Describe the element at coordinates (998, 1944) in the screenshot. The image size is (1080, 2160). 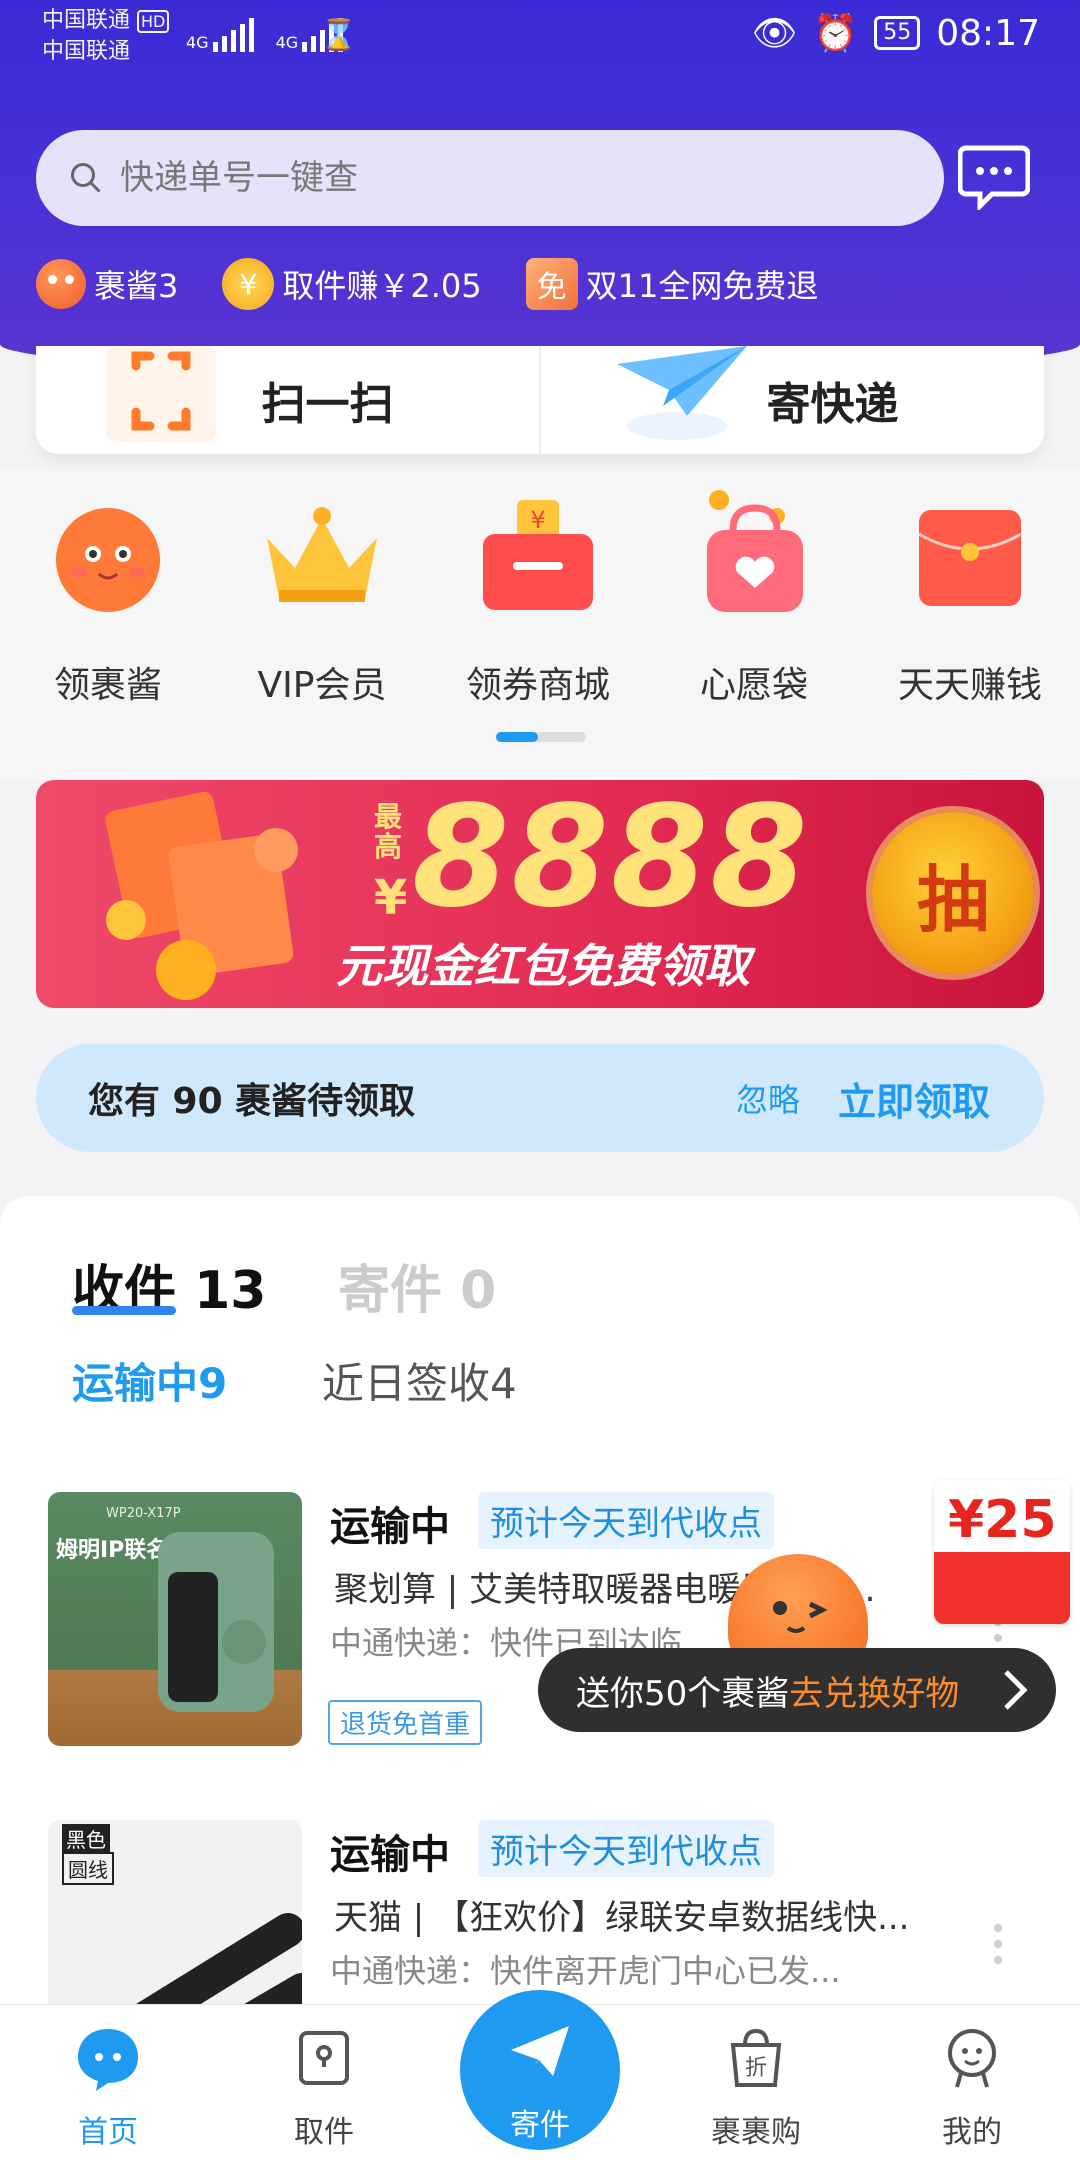
I see `more-icon` at that location.